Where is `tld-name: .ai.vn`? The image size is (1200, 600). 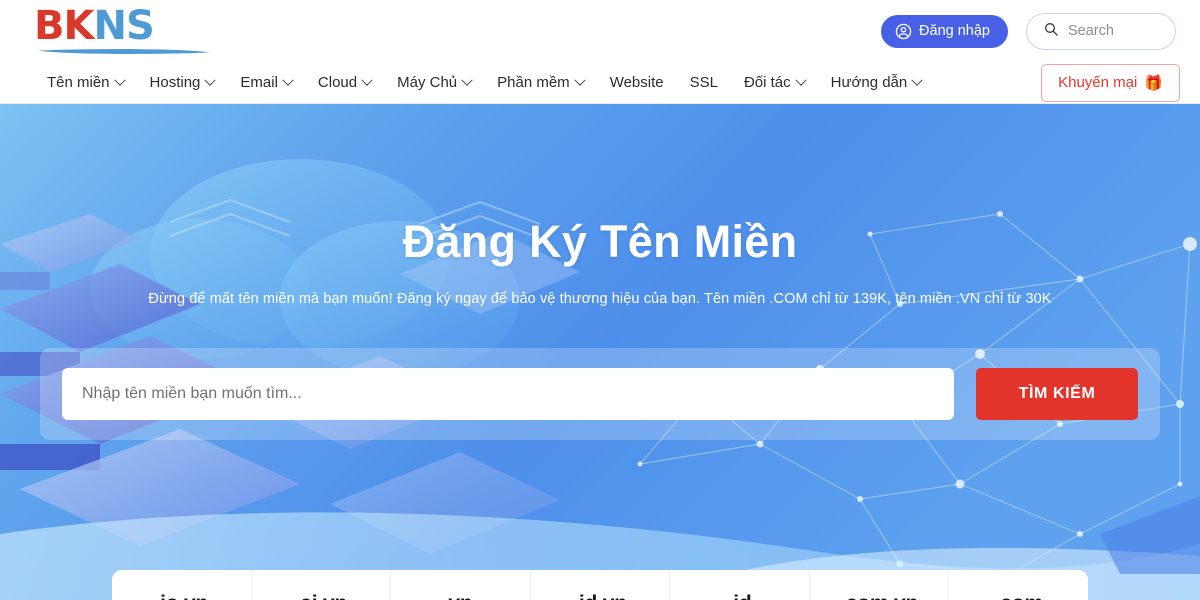 tld-name: .ai.vn is located at coordinates (321, 596).